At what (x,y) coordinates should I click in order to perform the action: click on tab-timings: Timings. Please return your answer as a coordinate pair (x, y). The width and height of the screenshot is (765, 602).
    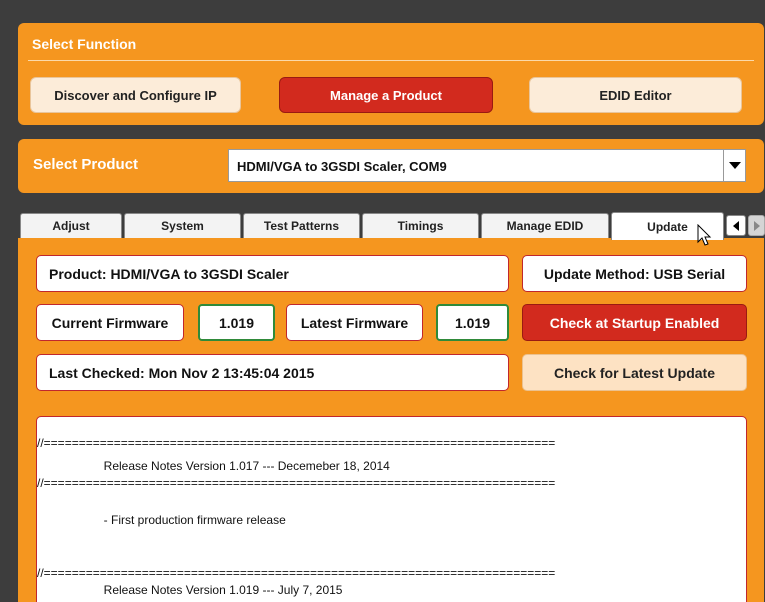
    Looking at the image, I should click on (420, 225).